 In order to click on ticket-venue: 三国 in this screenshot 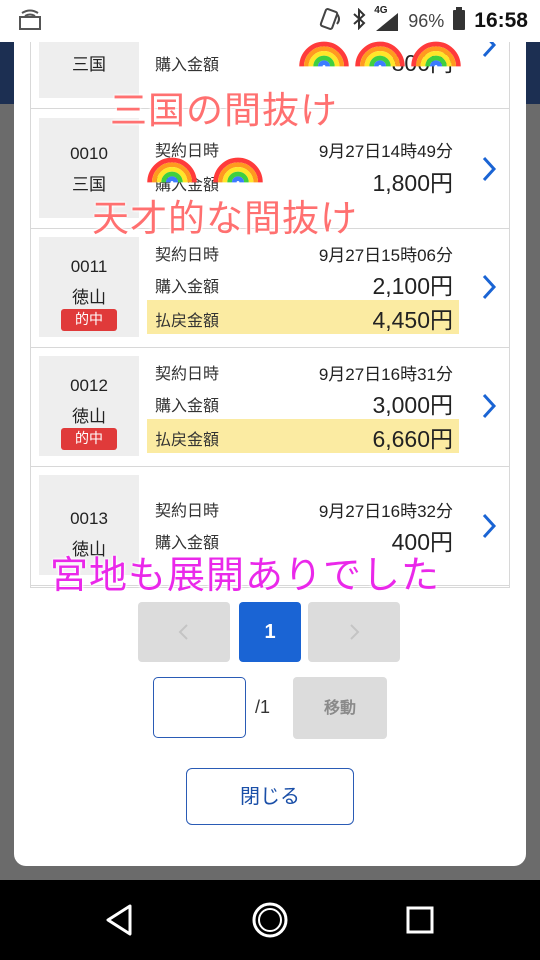, I will do `click(89, 65)`.